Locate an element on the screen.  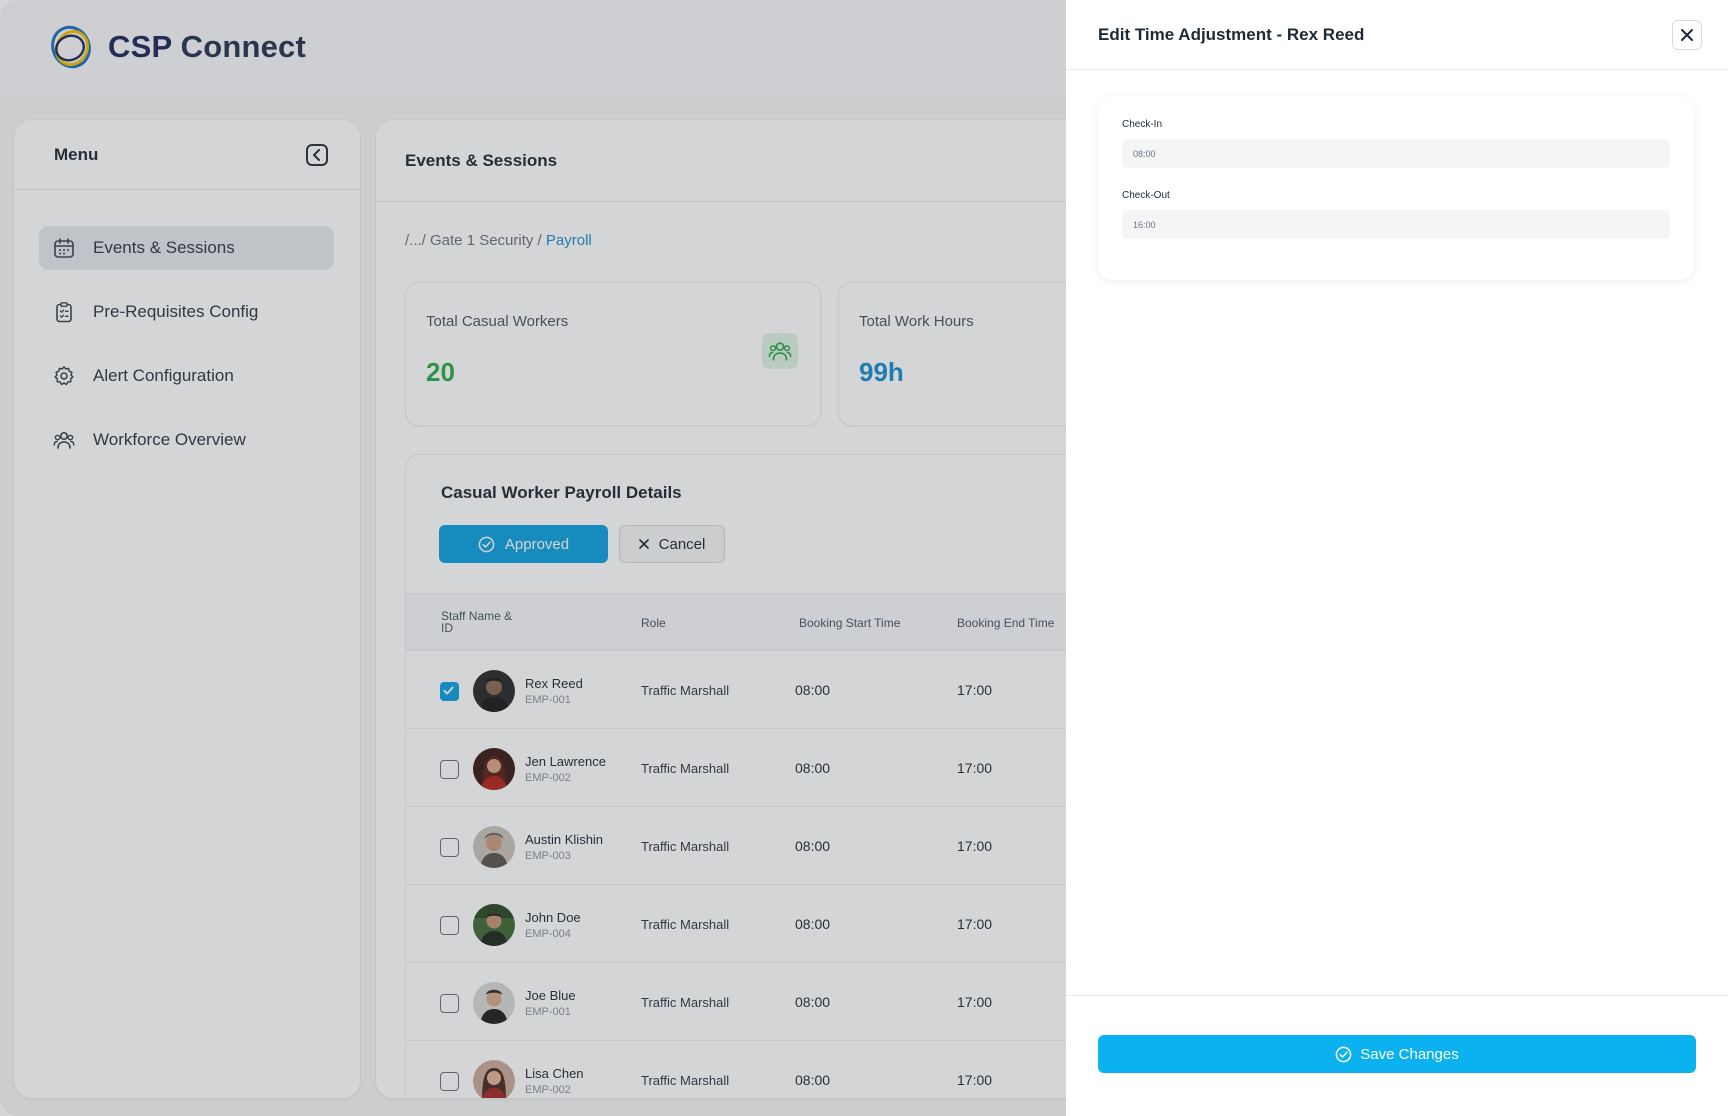
check-out-input is located at coordinates (1396, 224).